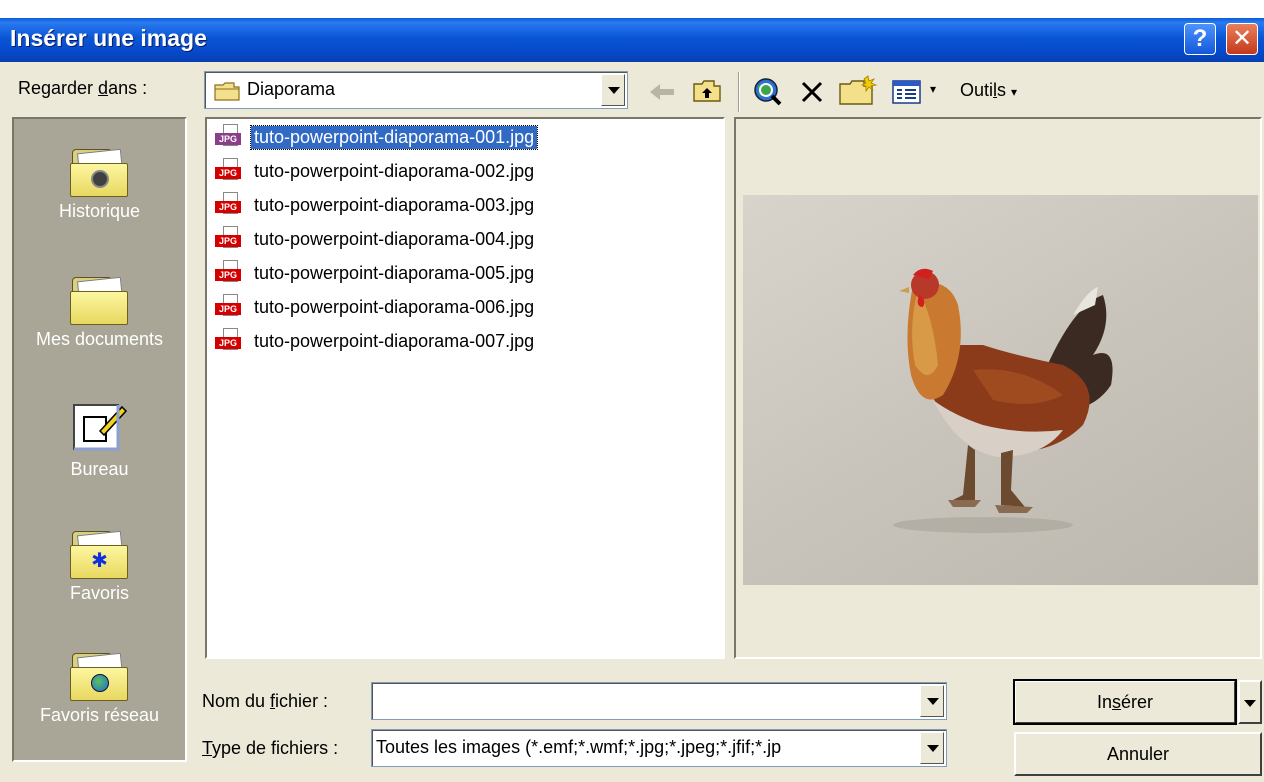  I want to click on network-places-icon, so click(99, 676).